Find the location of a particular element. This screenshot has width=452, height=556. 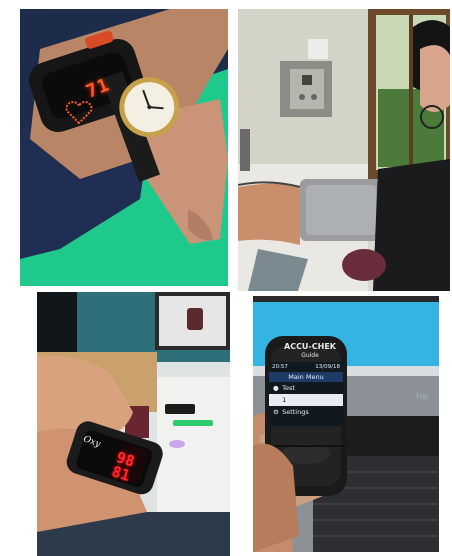

gear-icon: ⚙ is located at coordinates (276, 412).